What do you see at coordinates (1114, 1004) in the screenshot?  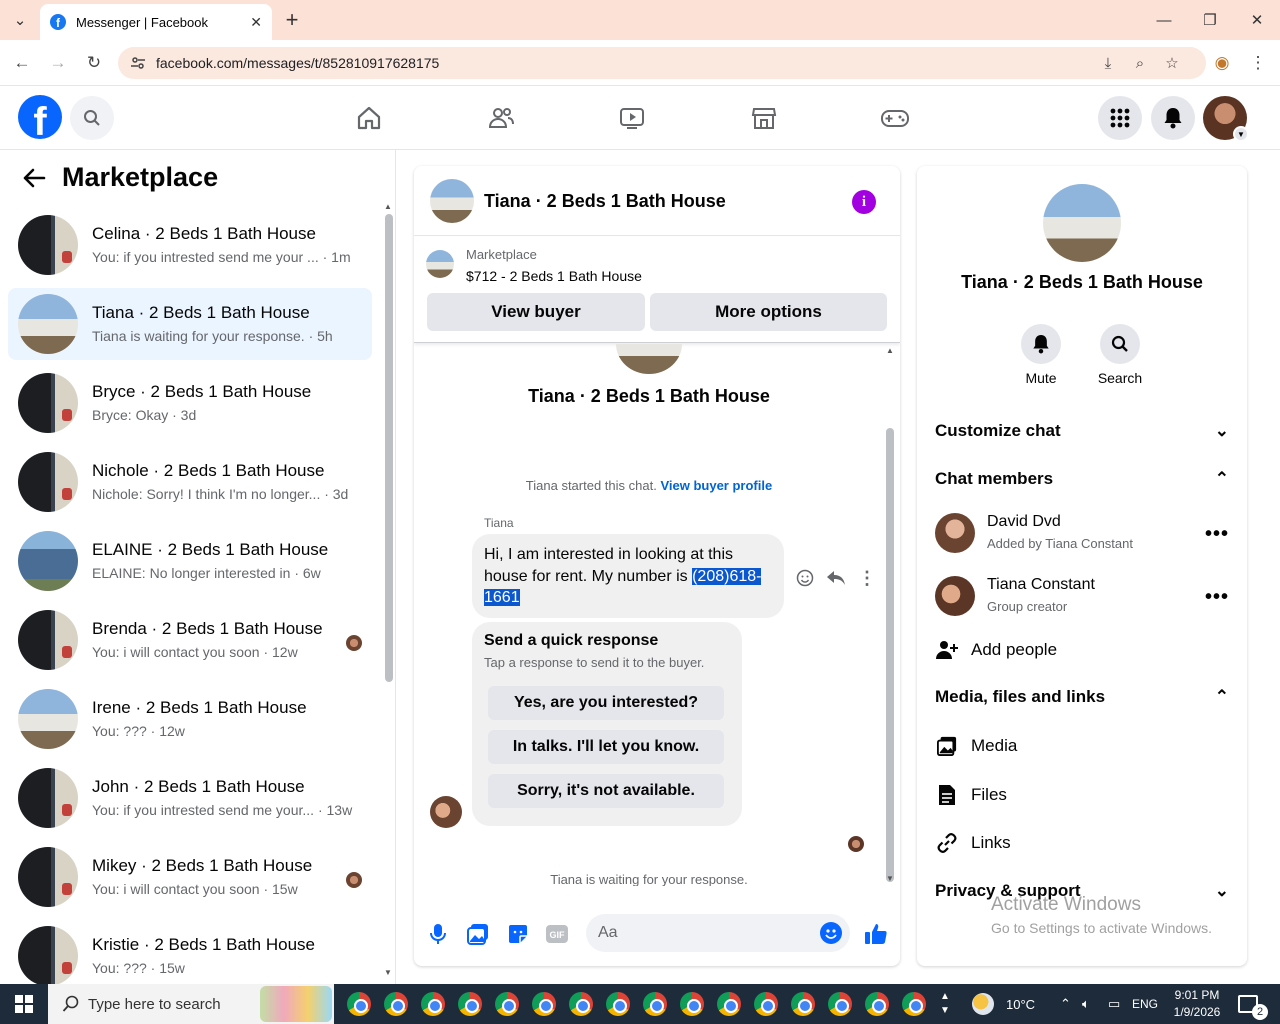 I see `network-icon: ▭` at bounding box center [1114, 1004].